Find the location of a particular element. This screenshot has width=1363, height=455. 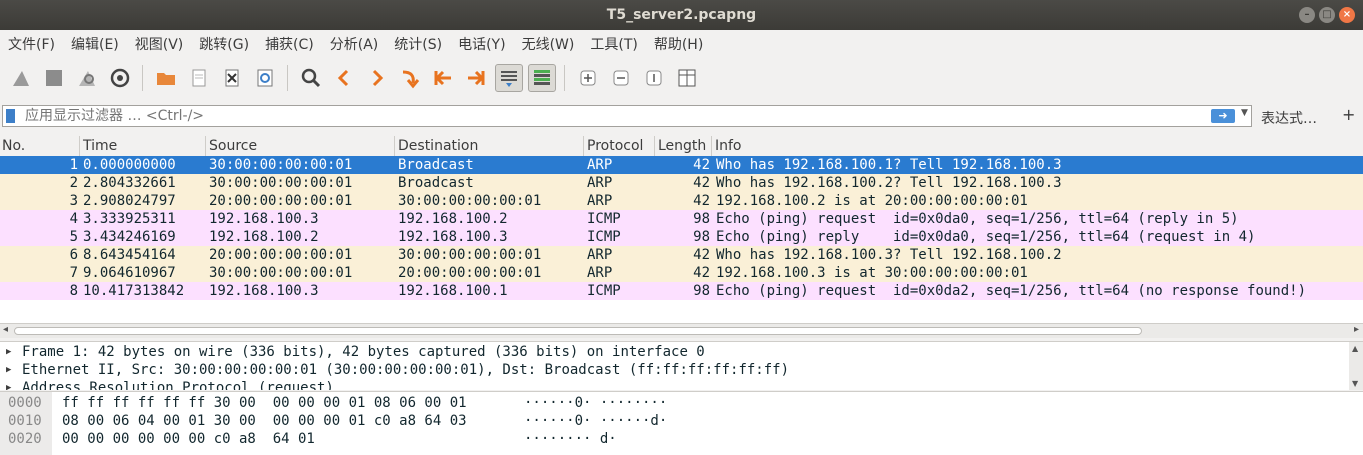

menu-analyze: 分析(A) is located at coordinates (354, 44).